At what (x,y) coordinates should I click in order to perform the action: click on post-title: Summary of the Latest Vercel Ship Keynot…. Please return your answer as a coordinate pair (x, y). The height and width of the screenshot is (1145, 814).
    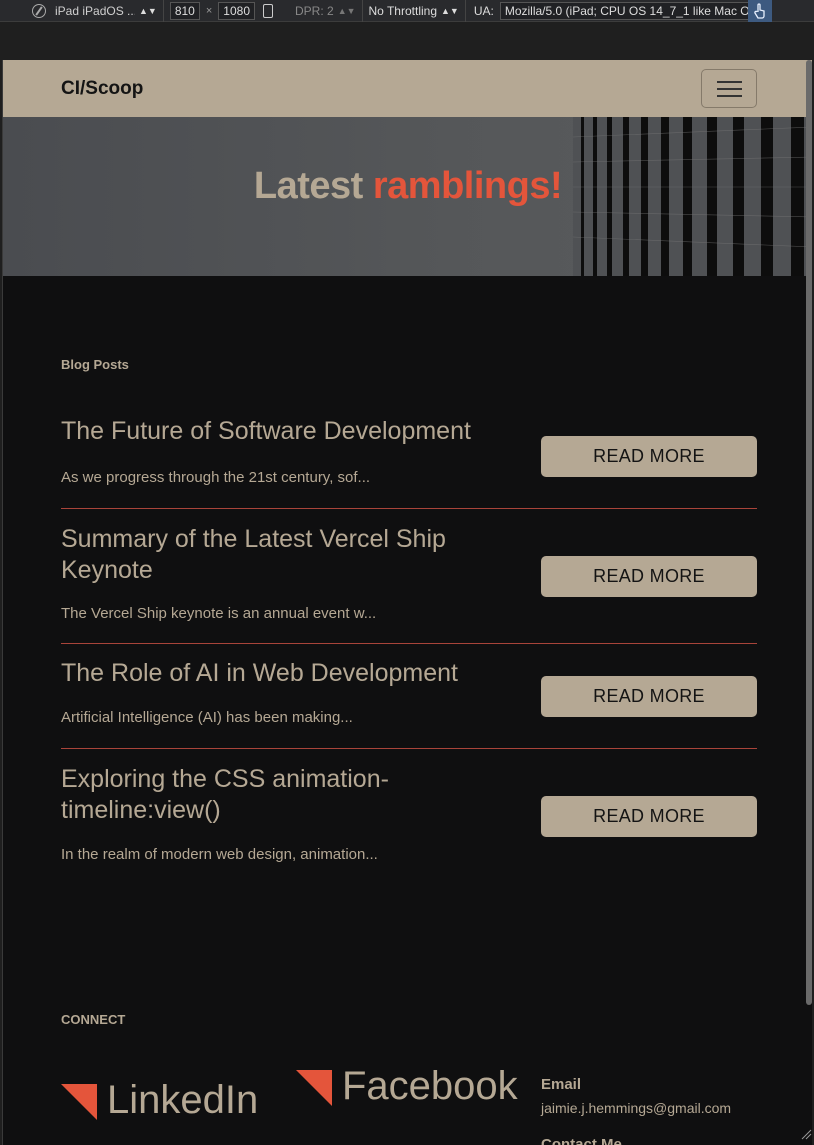
    Looking at the image, I should click on (281, 555).